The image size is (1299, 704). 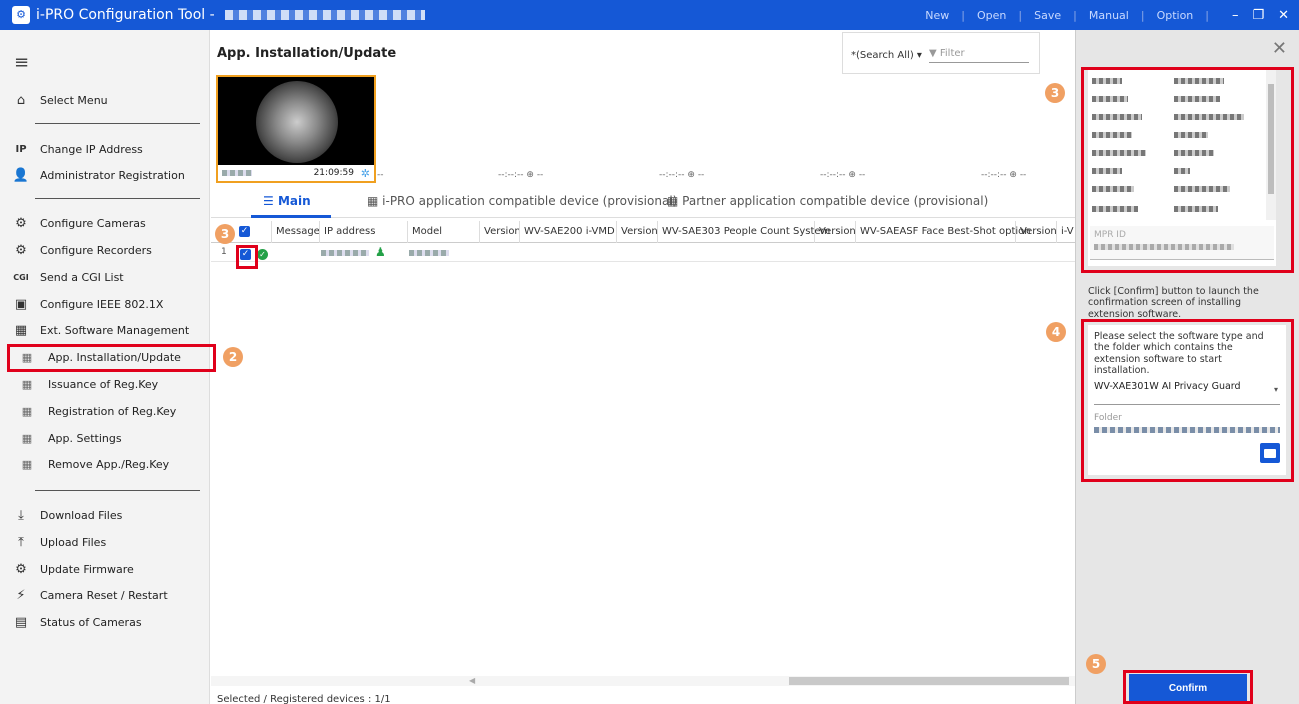 What do you see at coordinates (21, 250) in the screenshot?
I see `recorder-gear-icon: ⚙` at bounding box center [21, 250].